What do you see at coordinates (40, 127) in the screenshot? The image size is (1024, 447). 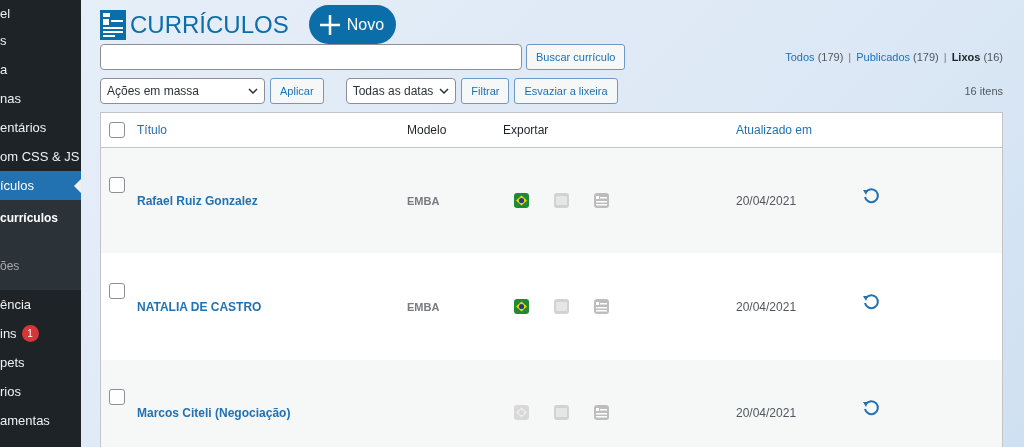 I see `menu-item: entários` at bounding box center [40, 127].